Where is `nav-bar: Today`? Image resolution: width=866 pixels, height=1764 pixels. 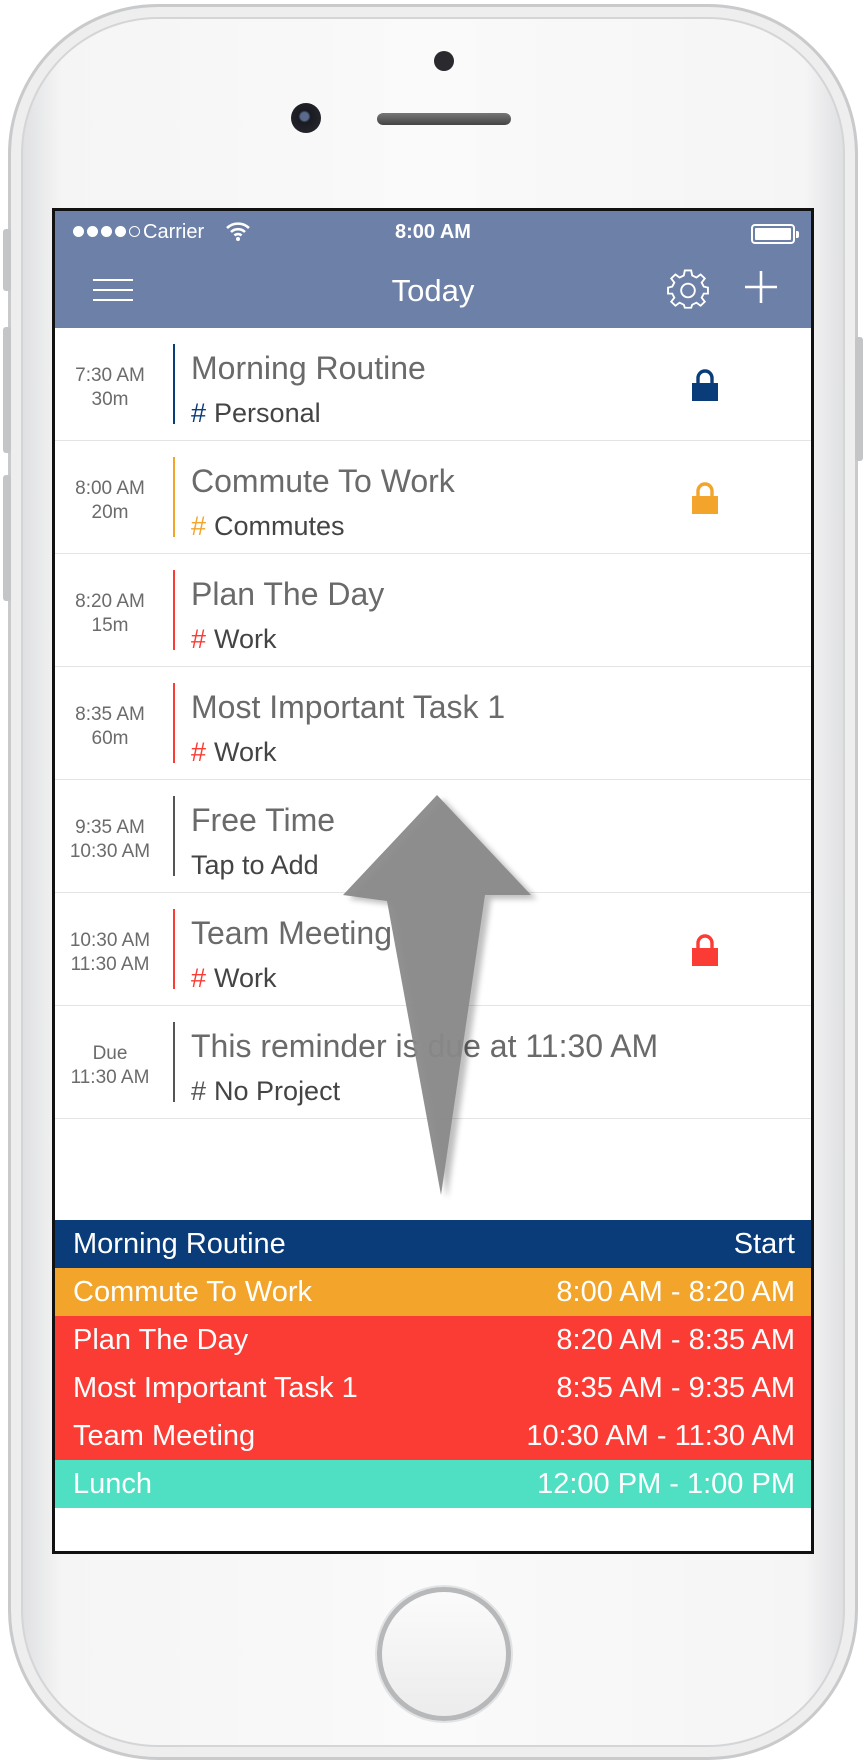 nav-bar: Today is located at coordinates (433, 290).